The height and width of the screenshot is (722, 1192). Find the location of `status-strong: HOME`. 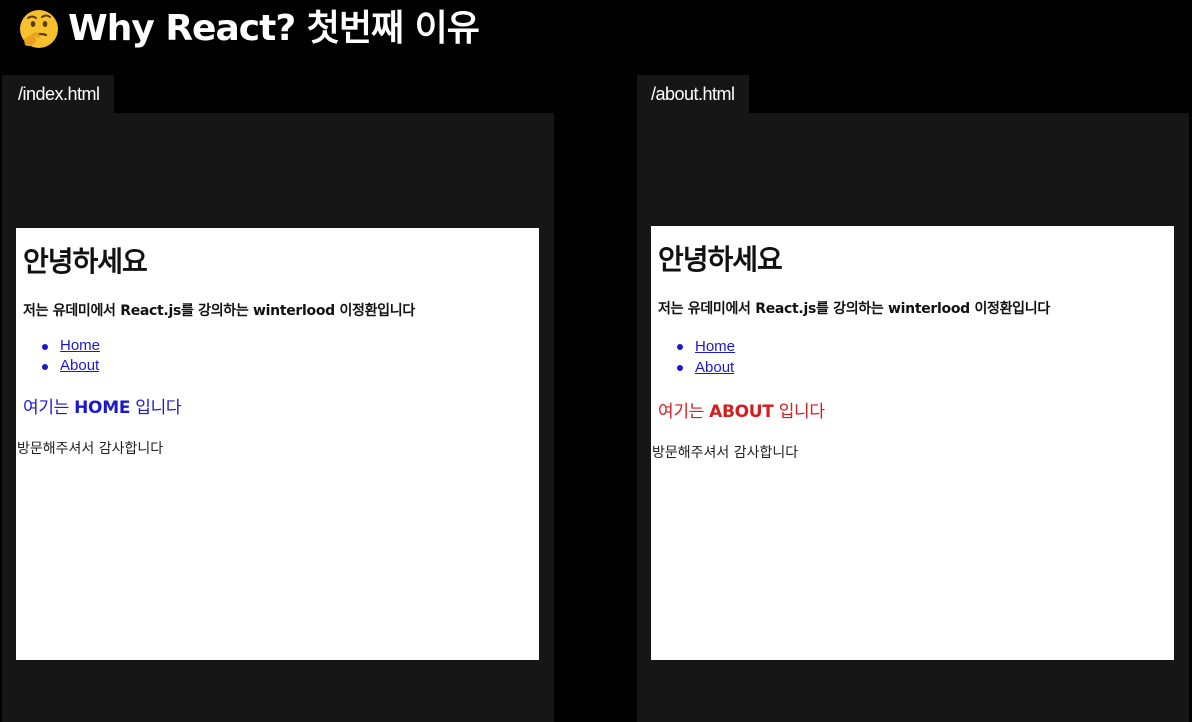

status-strong: HOME is located at coordinates (102, 408).